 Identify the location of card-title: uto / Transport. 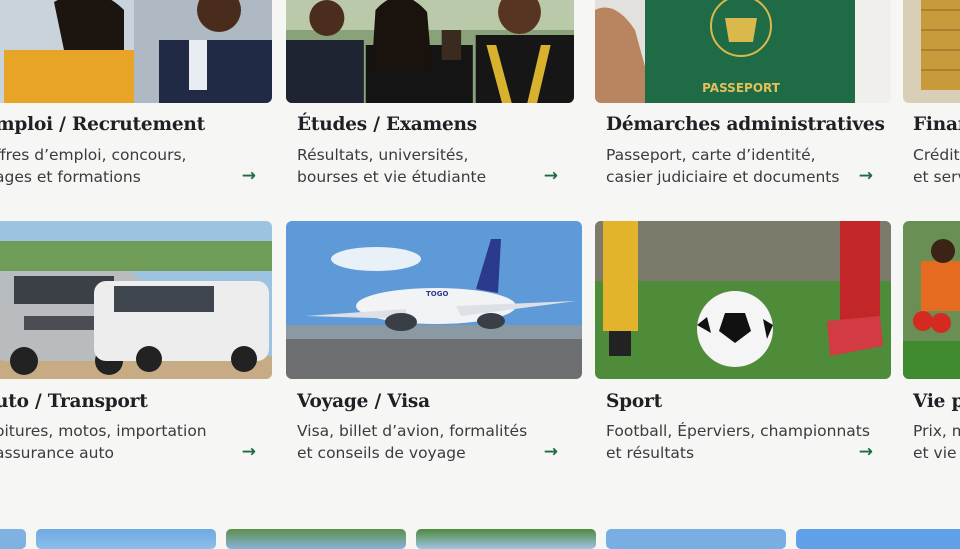
(74, 401).